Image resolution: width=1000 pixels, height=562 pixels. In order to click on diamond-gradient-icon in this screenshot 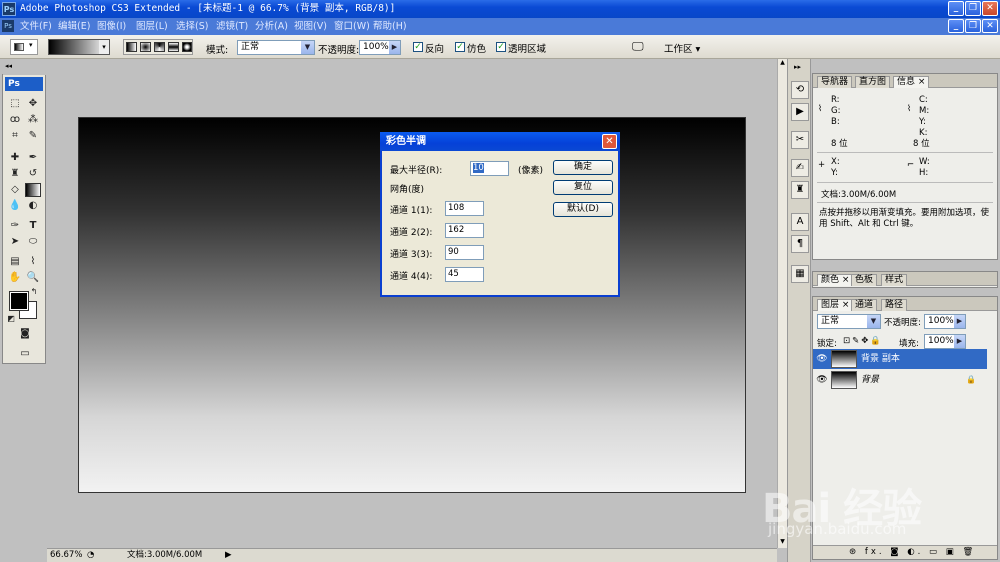, I will do `click(187, 47)`.